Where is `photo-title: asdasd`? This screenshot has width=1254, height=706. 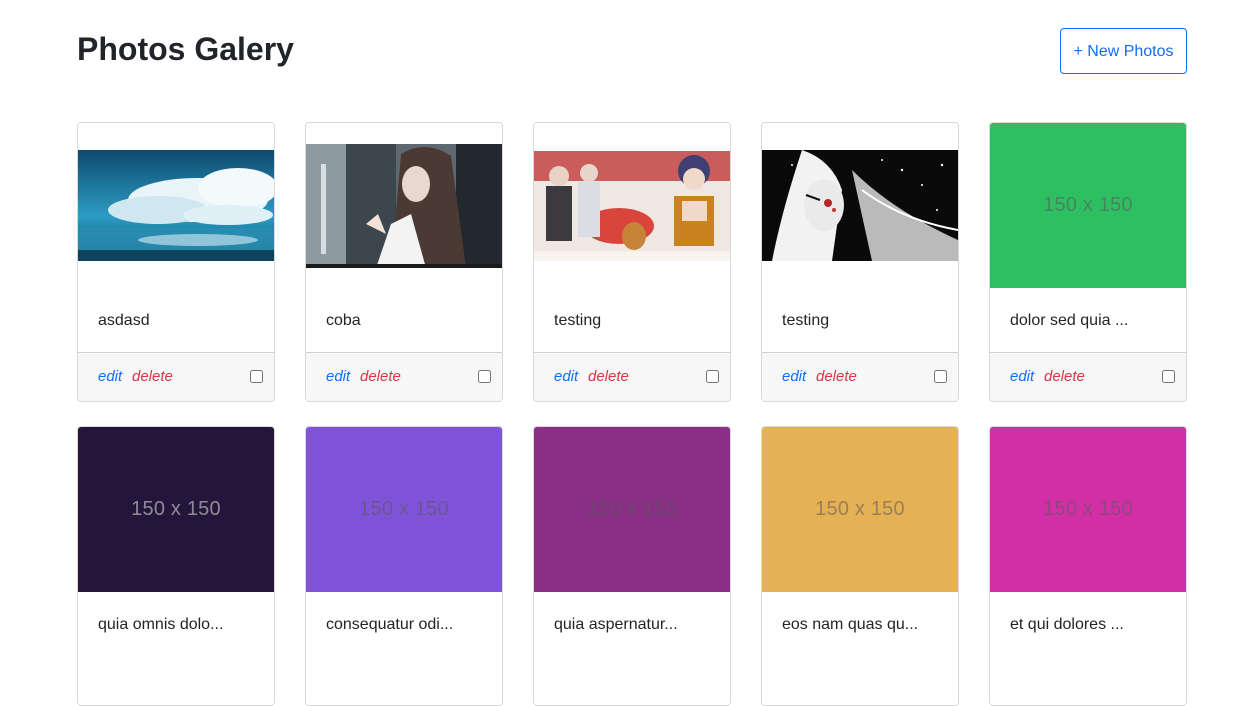
photo-title: asdasd is located at coordinates (124, 320).